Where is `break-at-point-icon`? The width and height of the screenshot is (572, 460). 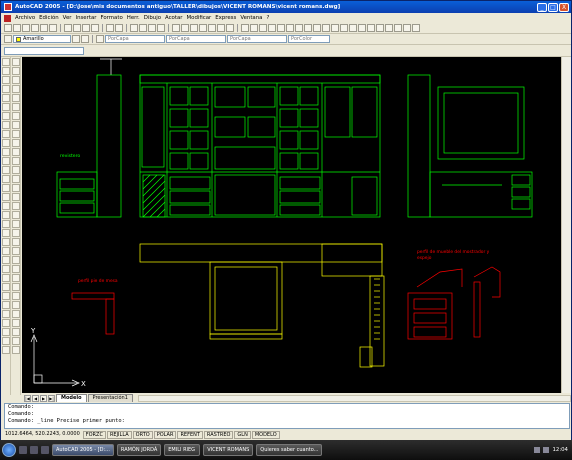 break-at-point-icon is located at coordinates (16, 161).